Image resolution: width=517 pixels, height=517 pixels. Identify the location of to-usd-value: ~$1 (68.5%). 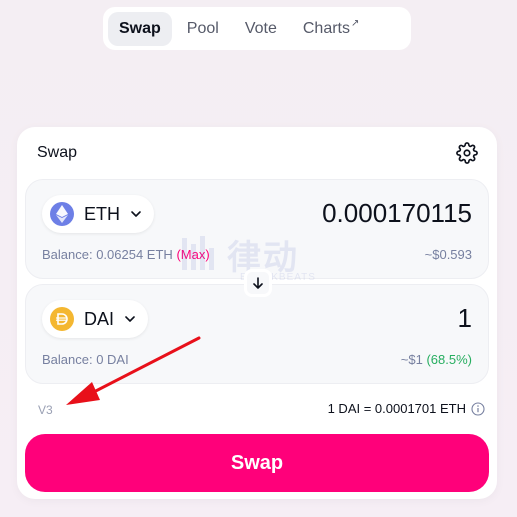
(436, 359).